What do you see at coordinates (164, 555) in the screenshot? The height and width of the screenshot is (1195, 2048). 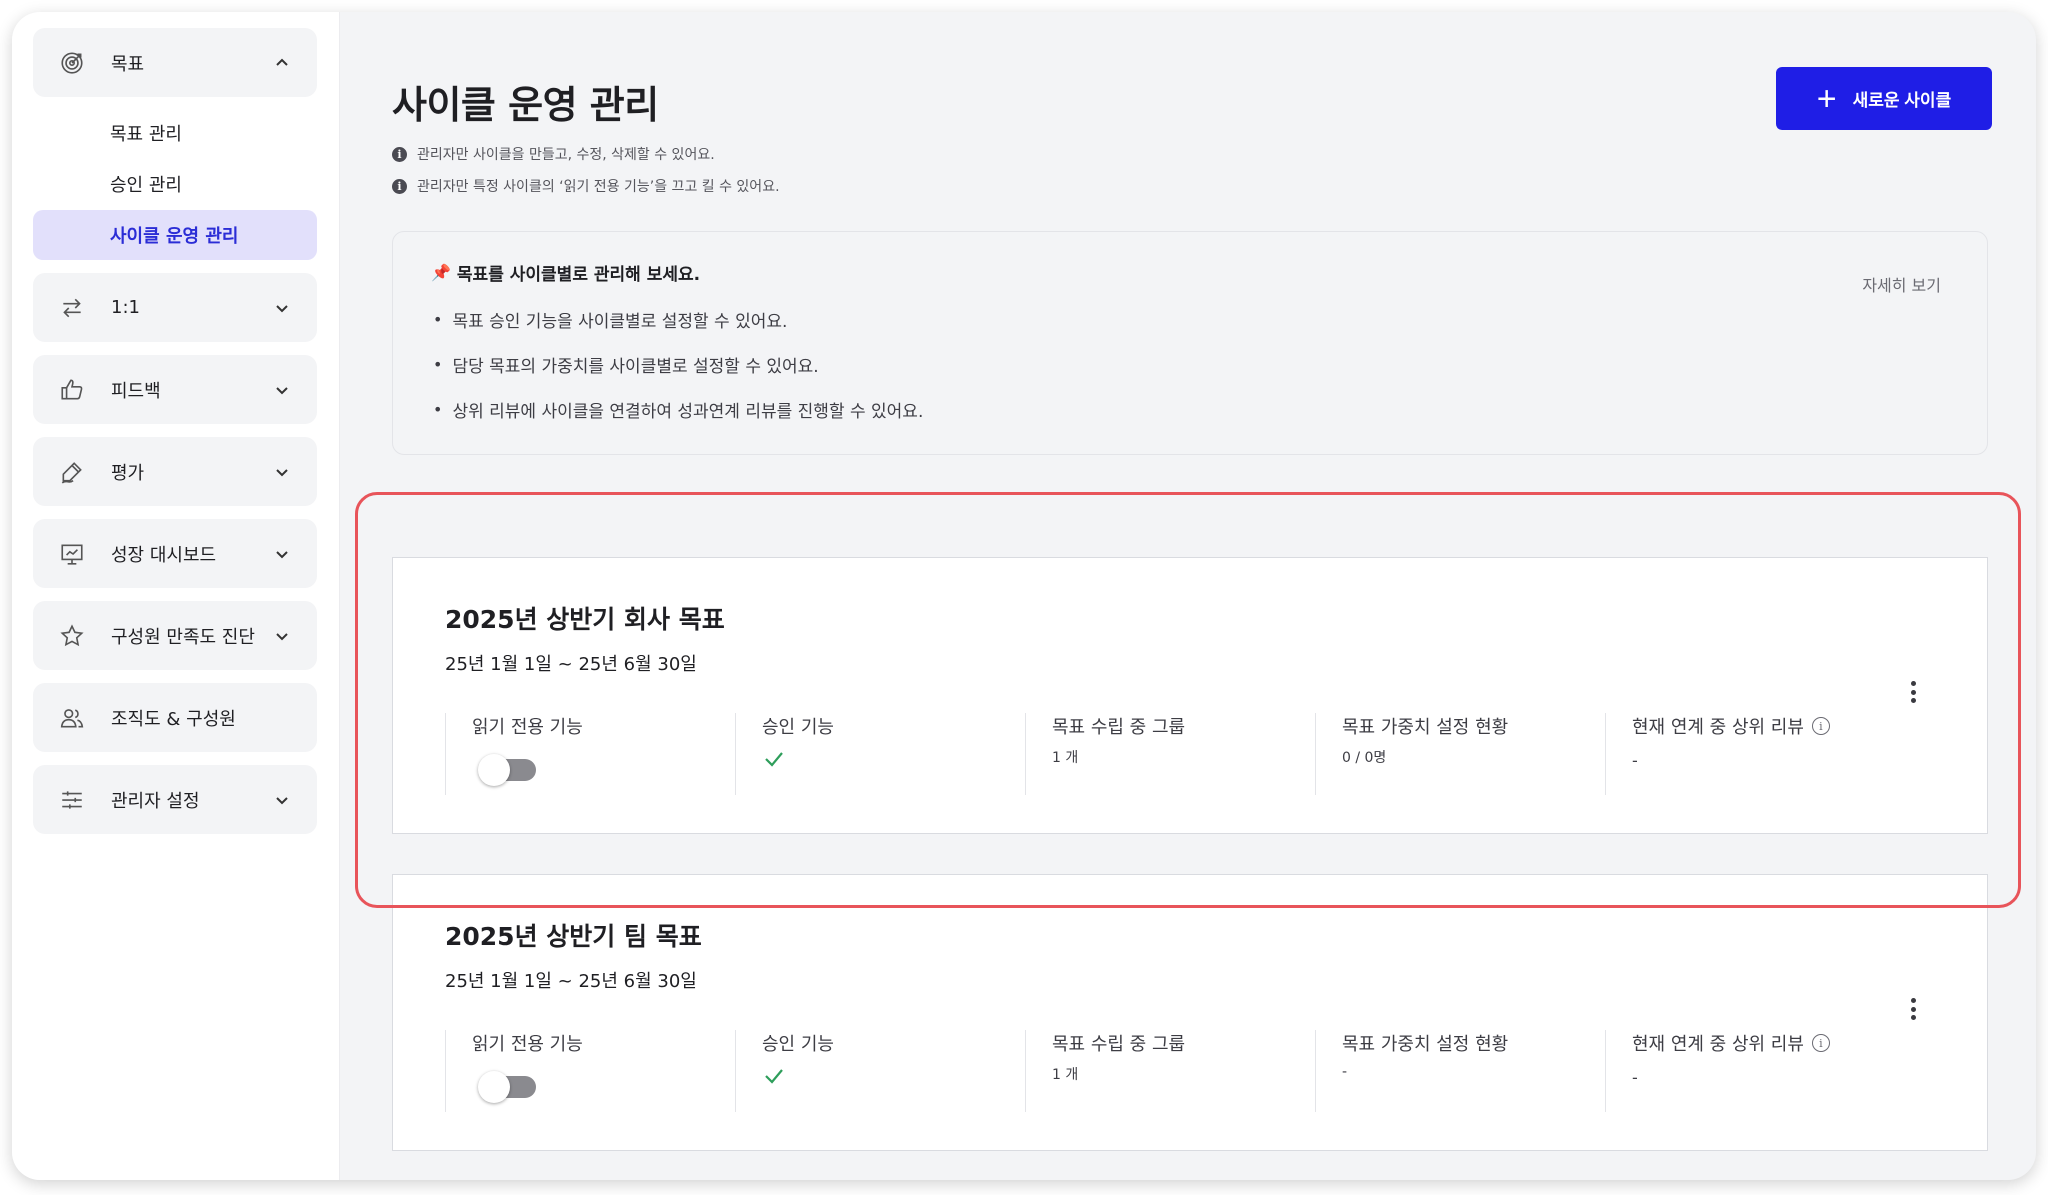 I see `sidebar-group-label: 성장 대시보드` at bounding box center [164, 555].